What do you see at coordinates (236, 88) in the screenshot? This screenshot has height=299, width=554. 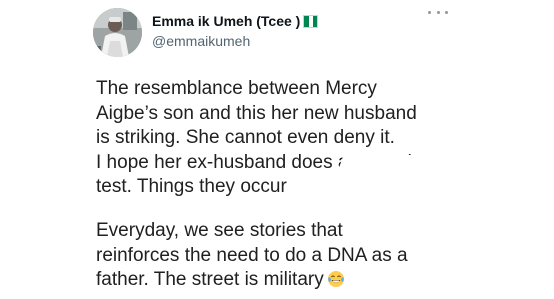 I see `tweet-text-line: The resemblance between Mercy` at bounding box center [236, 88].